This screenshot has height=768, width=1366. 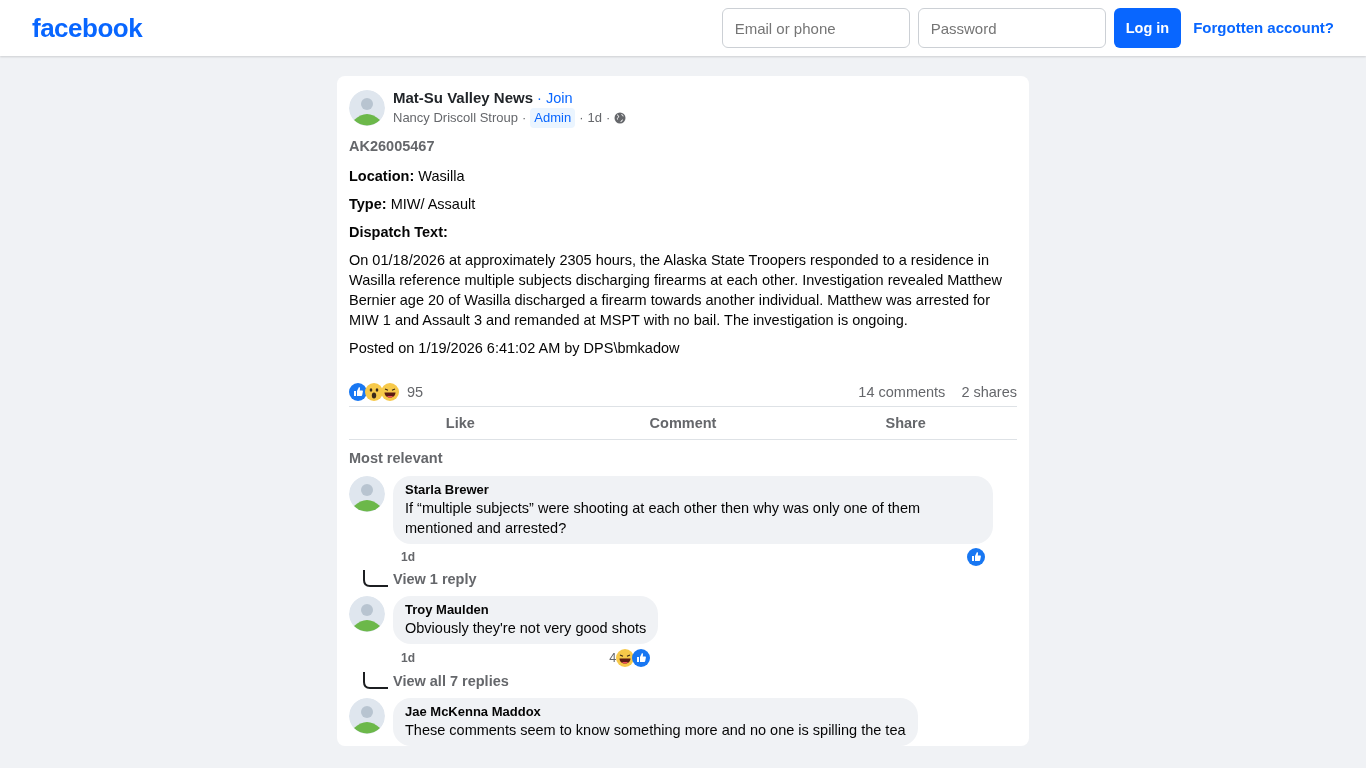 I want to click on view-replies-link: View all 7 replies, so click(x=451, y=681).